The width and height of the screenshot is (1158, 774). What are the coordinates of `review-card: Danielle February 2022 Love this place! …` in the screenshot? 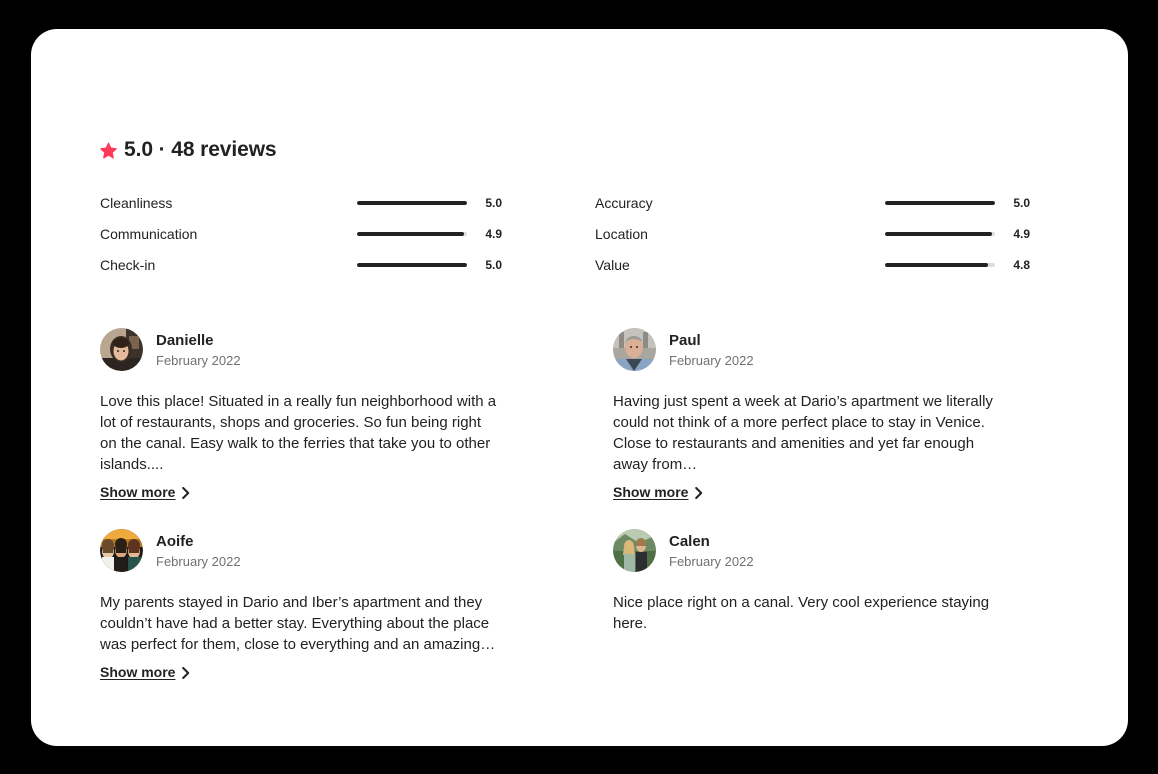 It's located at (300, 401).